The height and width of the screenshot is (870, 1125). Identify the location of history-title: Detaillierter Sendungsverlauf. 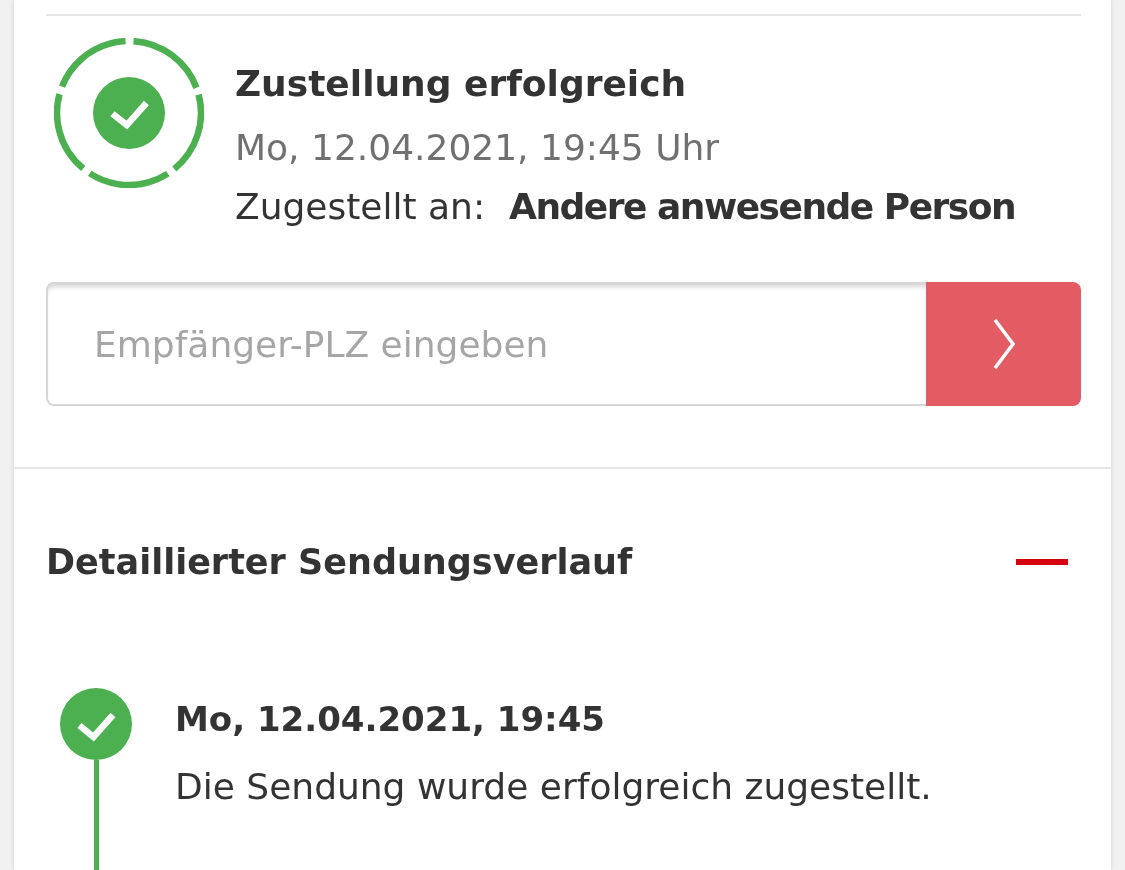
(339, 562).